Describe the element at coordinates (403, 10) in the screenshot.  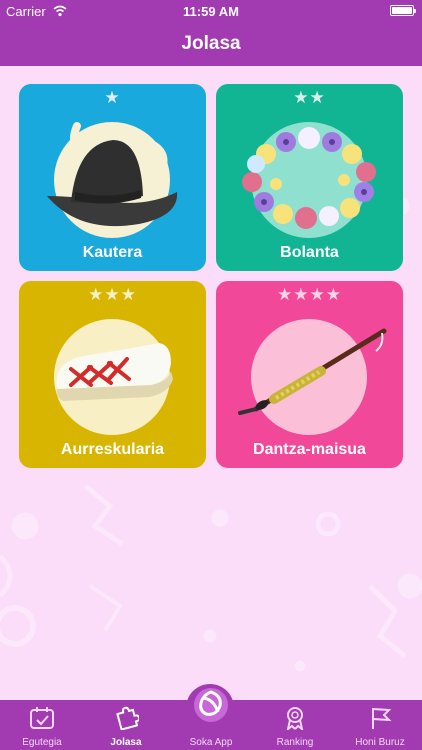
I see `battery-icon` at that location.